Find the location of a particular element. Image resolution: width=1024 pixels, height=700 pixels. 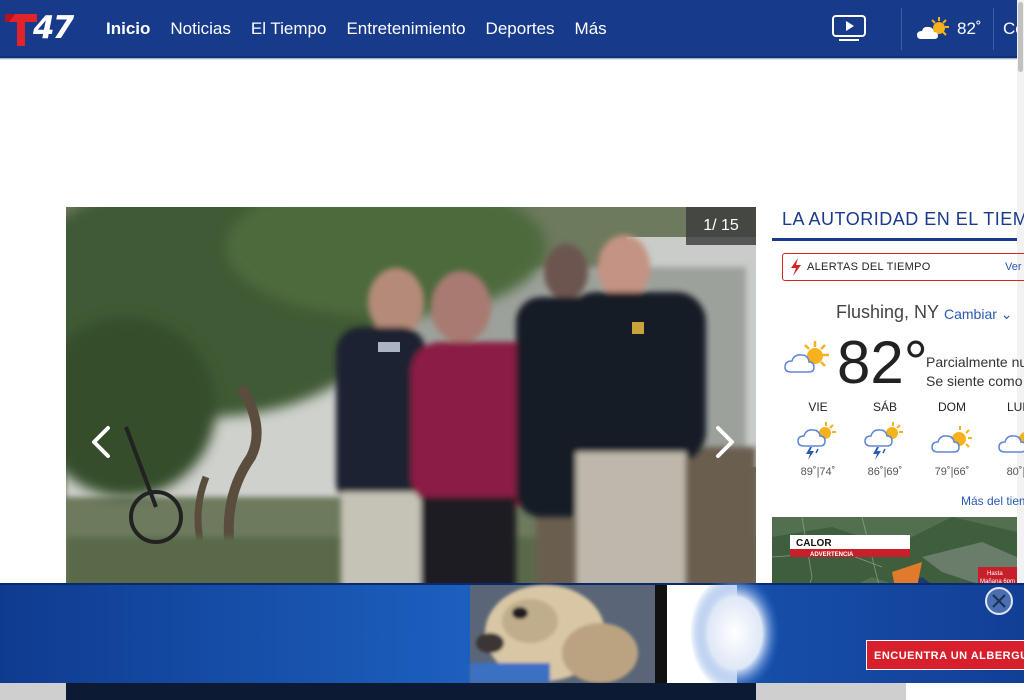

weather-alerts-label: ALERTAS DEL TIEMPO is located at coordinates (869, 267).